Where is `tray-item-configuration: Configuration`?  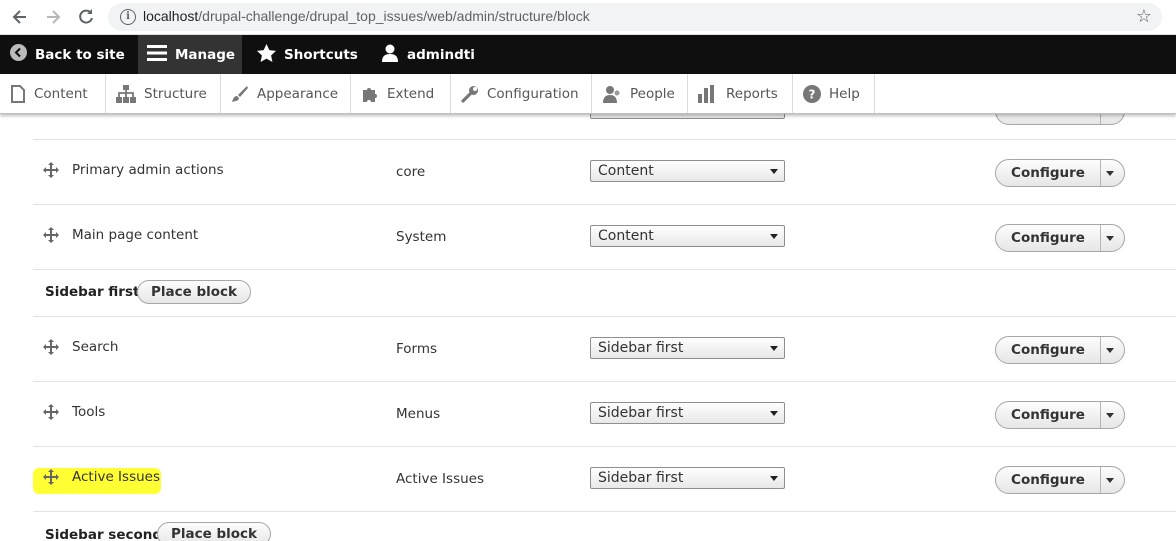
tray-item-configuration: Configuration is located at coordinates (521, 93).